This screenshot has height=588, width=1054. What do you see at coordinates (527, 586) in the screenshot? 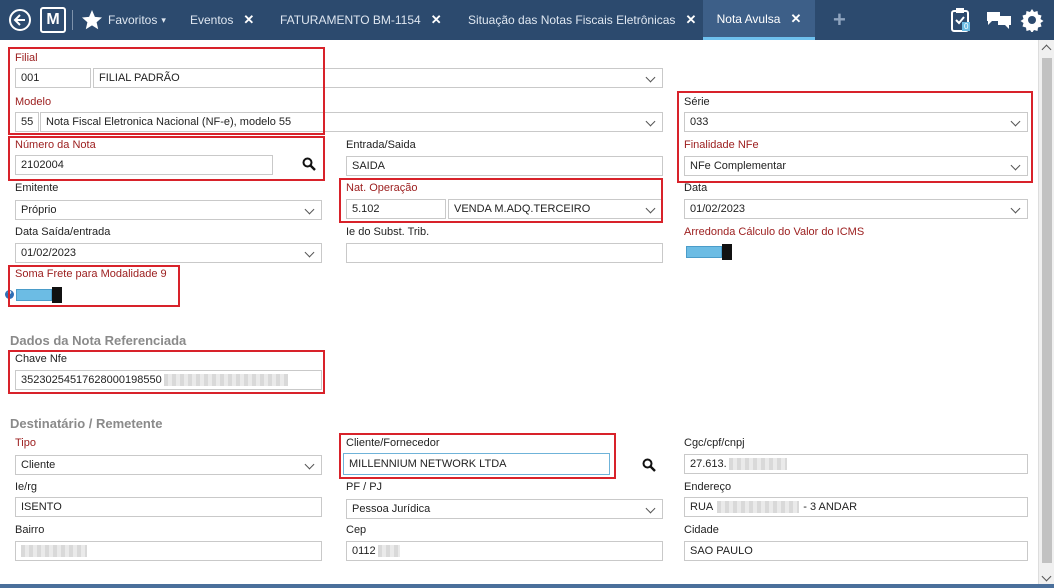
I see `bottom-border` at bounding box center [527, 586].